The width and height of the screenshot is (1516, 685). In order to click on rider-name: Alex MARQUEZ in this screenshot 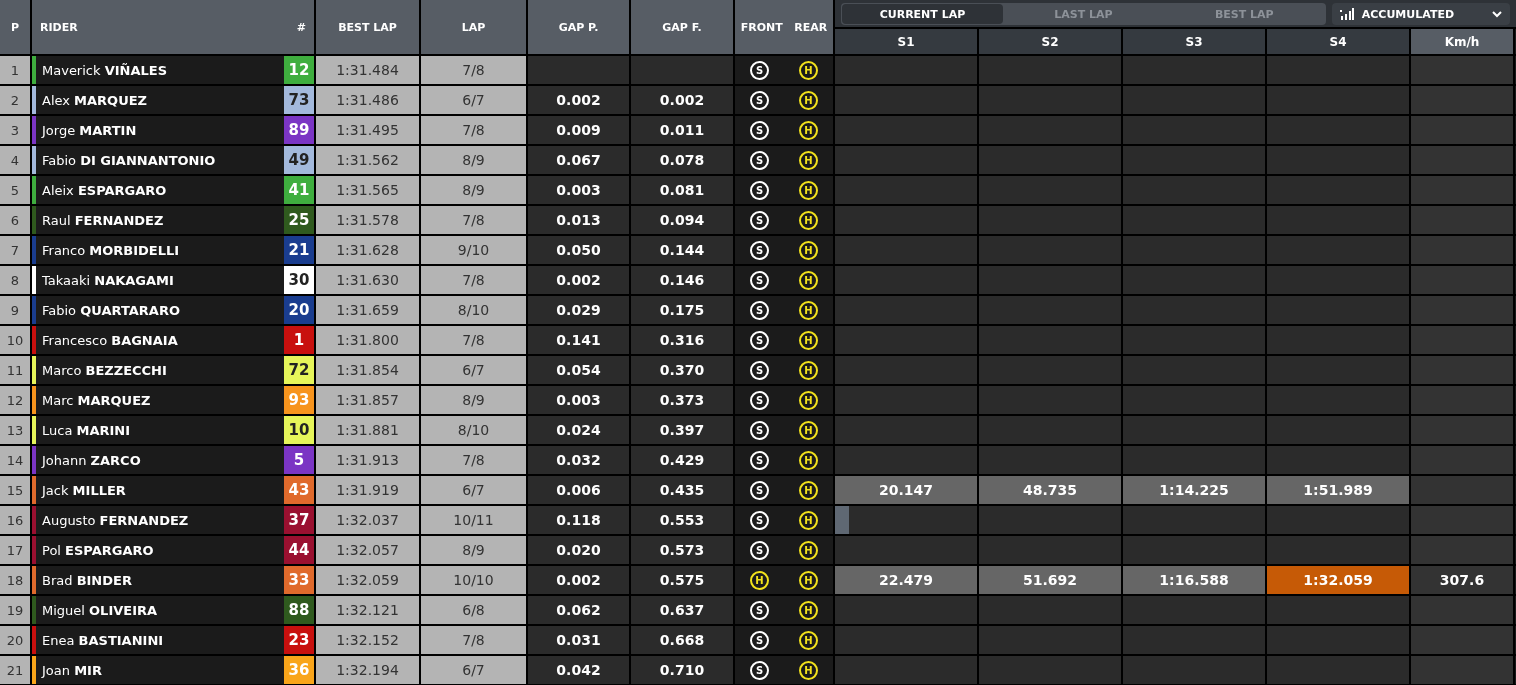, I will do `click(95, 100)`.